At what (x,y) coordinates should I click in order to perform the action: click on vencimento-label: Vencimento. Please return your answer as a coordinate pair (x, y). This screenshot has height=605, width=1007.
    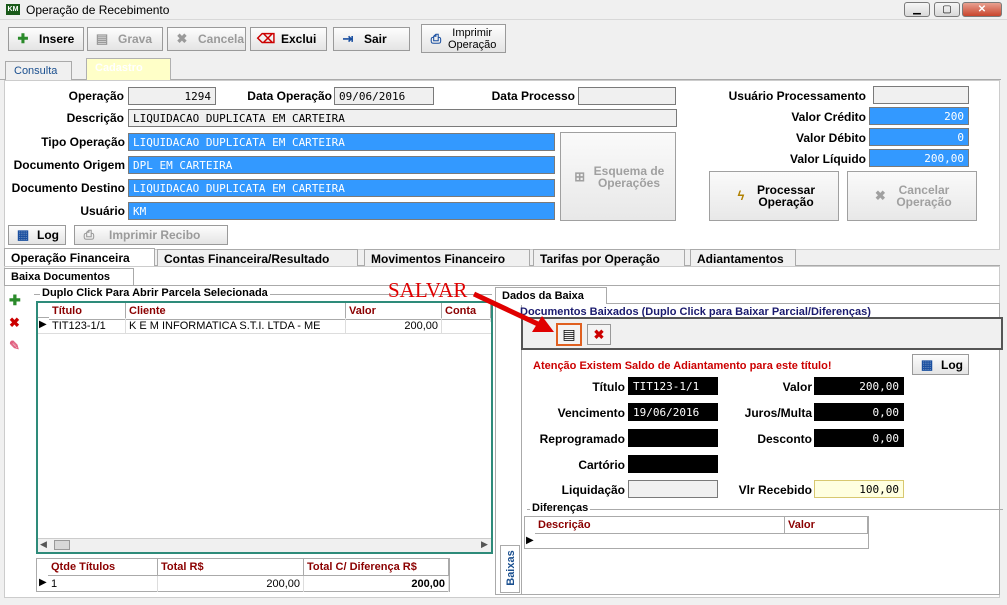
    Looking at the image, I should click on (591, 413).